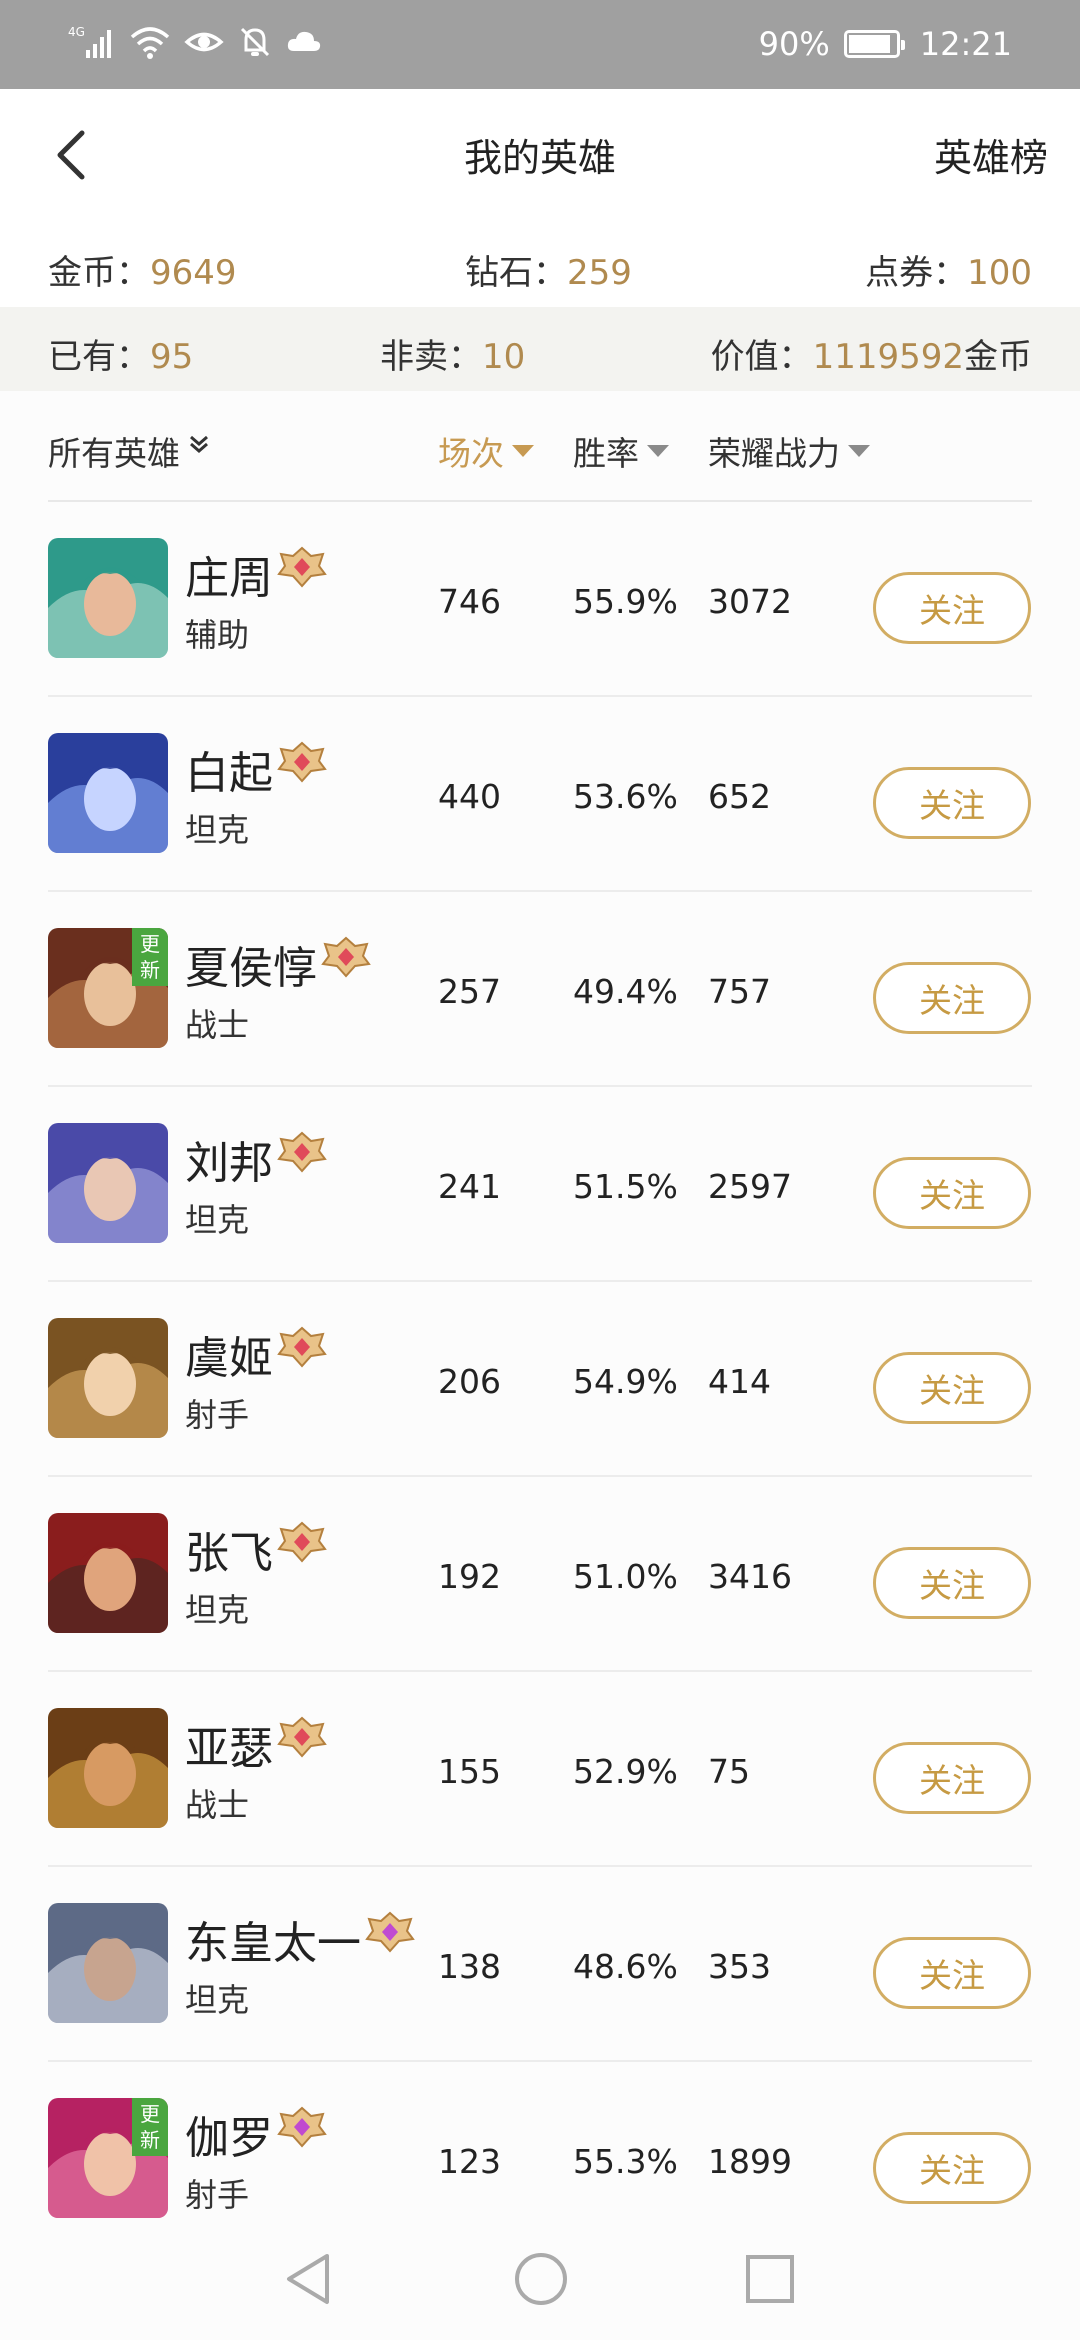 The height and width of the screenshot is (2340, 1080). I want to click on hero-name-wrap: 亚瑟, so click(256, 1744).